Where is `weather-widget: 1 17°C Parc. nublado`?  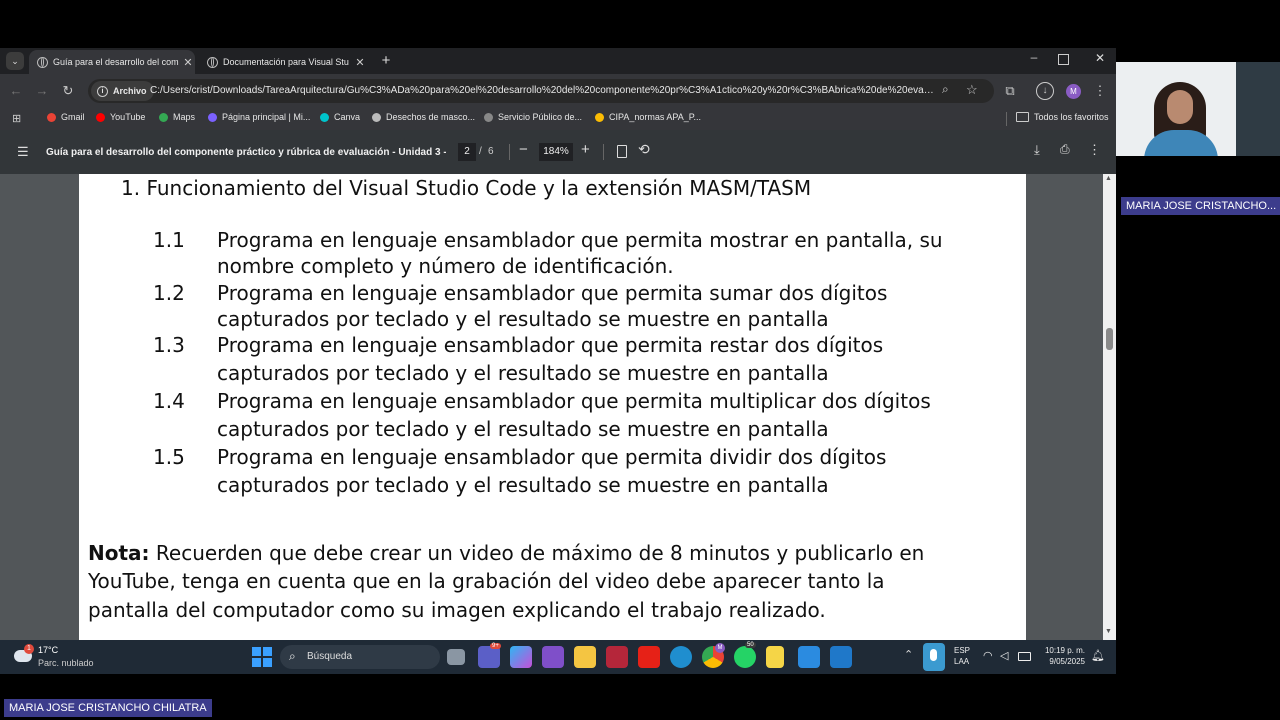 weather-widget: 1 17°C Parc. nublado is located at coordinates (57, 658).